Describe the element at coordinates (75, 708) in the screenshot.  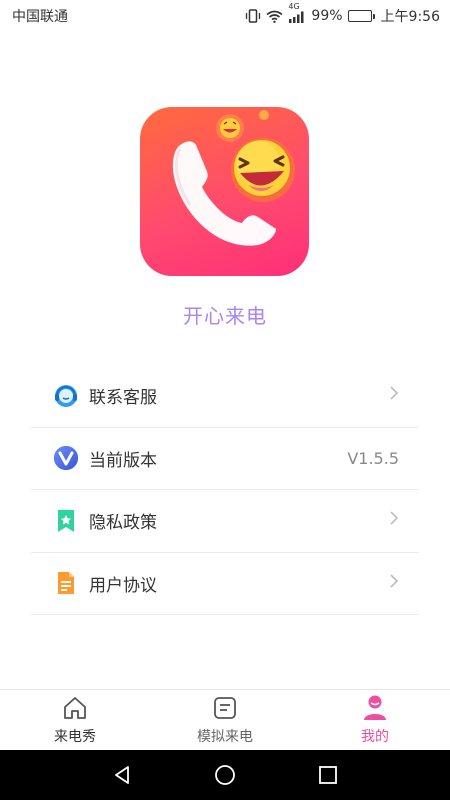
I see `home-icon` at that location.